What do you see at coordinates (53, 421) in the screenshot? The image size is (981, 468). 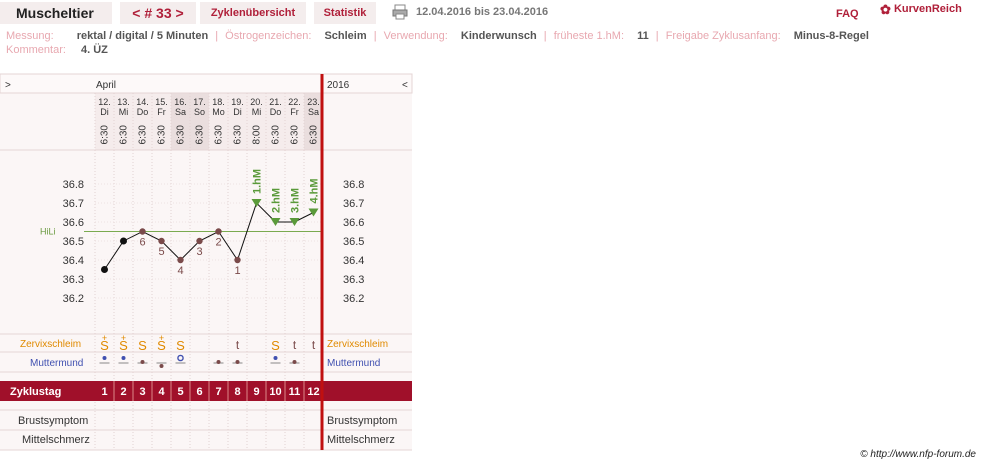 I see `brust-label-left: Brustsymptom` at bounding box center [53, 421].